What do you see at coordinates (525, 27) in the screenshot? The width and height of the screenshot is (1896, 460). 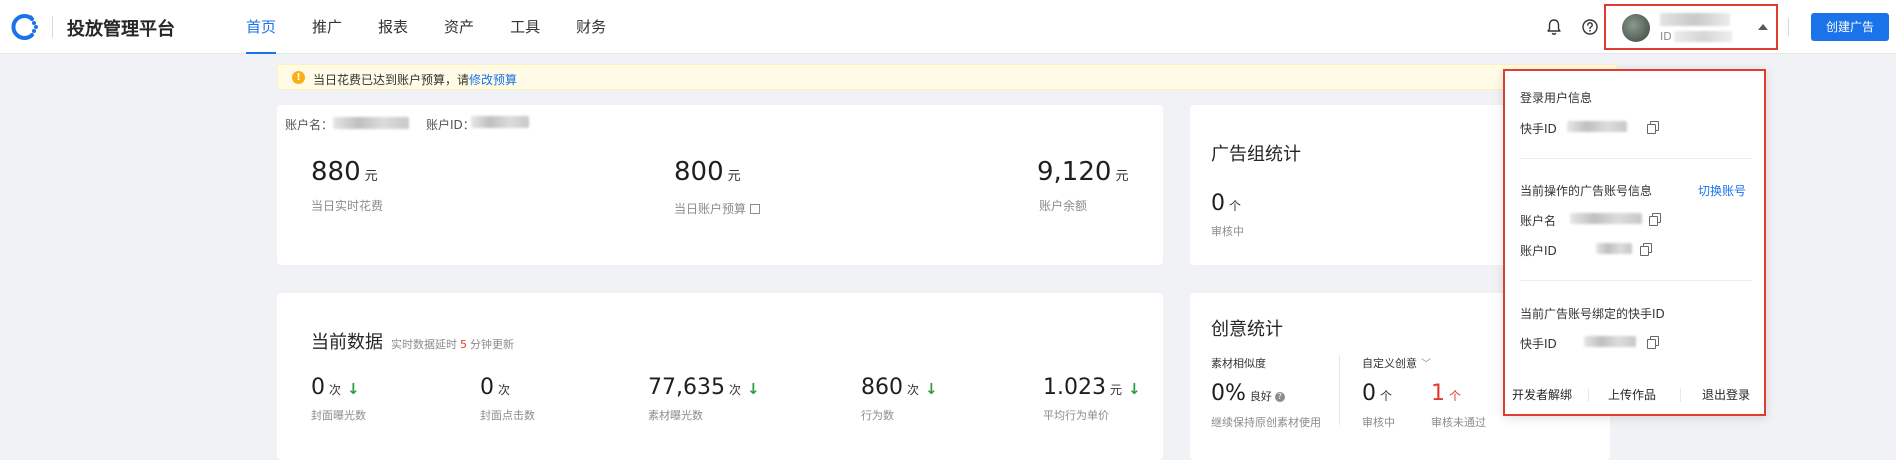 I see `nav-item-tools: 工具` at bounding box center [525, 27].